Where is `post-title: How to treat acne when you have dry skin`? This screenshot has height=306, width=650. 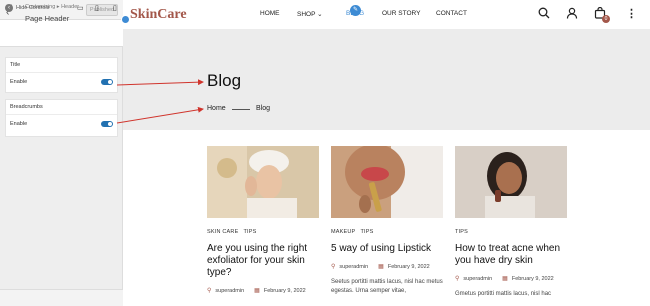
post-title: How to treat acne when you have dry skin is located at coordinates (511, 255).